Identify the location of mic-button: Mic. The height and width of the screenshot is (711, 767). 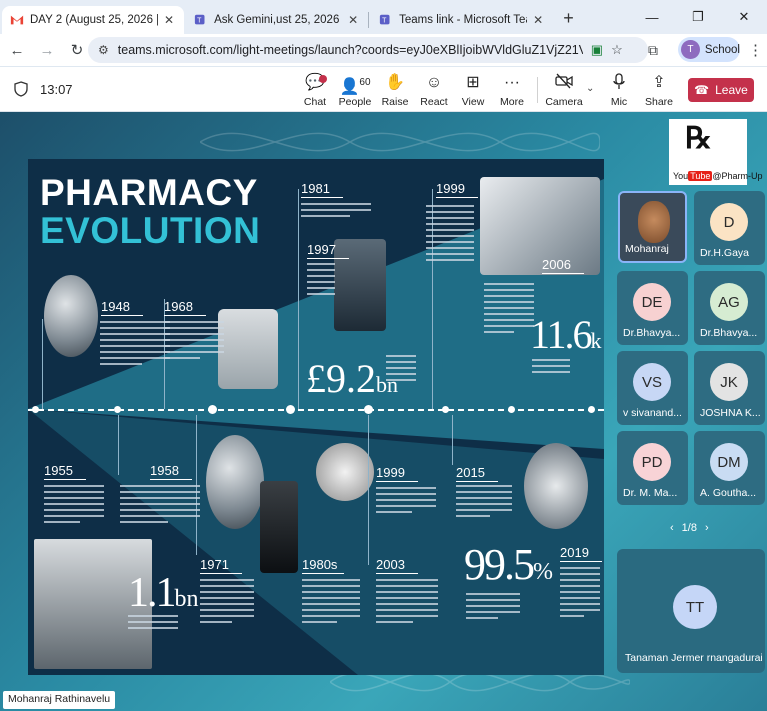
(619, 90).